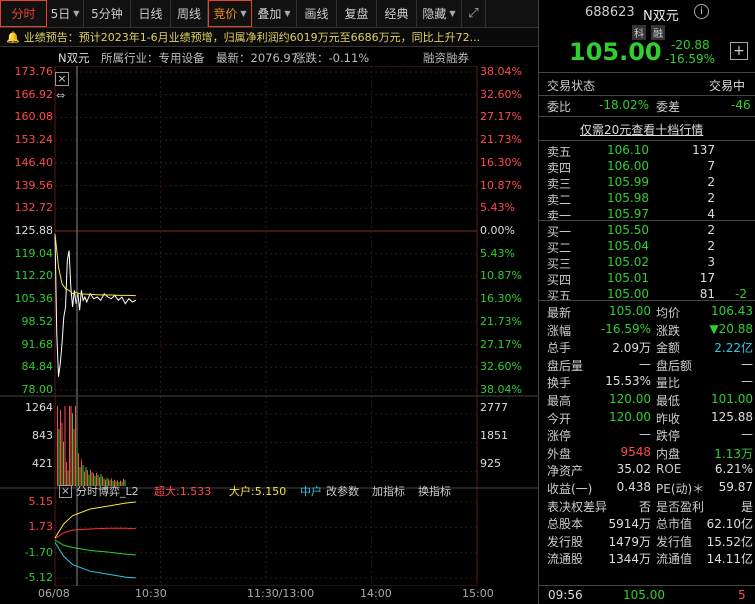 The width and height of the screenshot is (755, 604). Describe the element at coordinates (741, 105) in the screenshot. I see `diff-value: -46` at that location.